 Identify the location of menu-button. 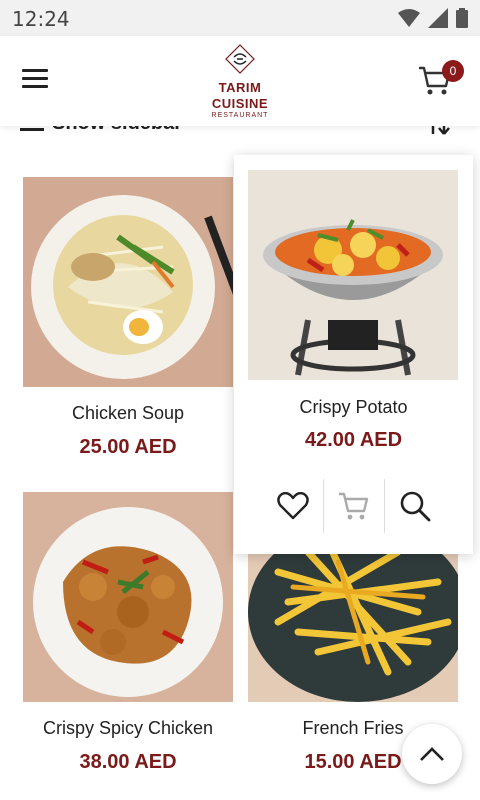
(35, 79).